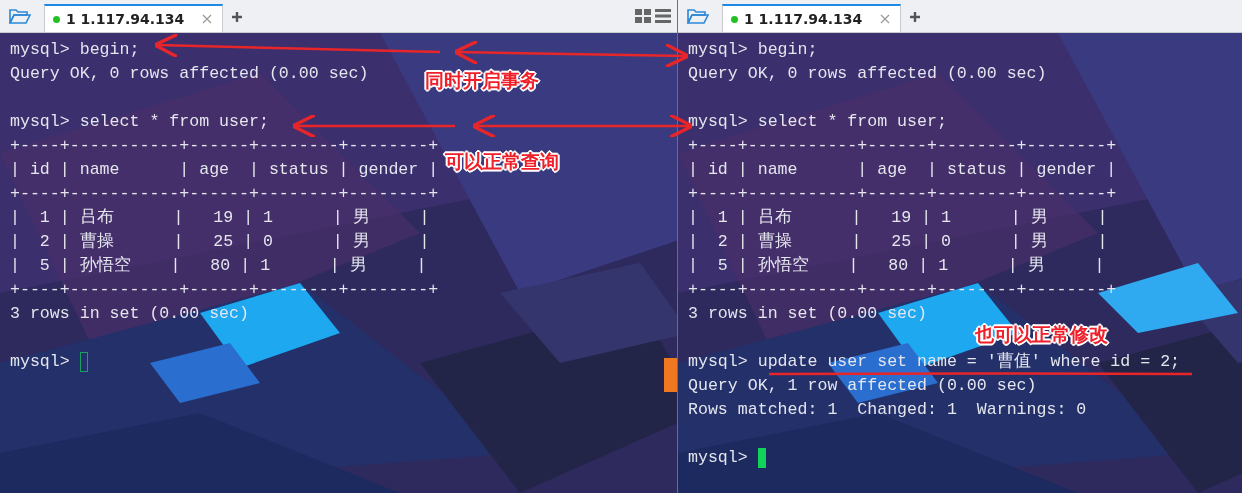  What do you see at coordinates (862, 386) in the screenshot?
I see `terminal-line: Query OK, 1 row affected (0.00 sec)` at bounding box center [862, 386].